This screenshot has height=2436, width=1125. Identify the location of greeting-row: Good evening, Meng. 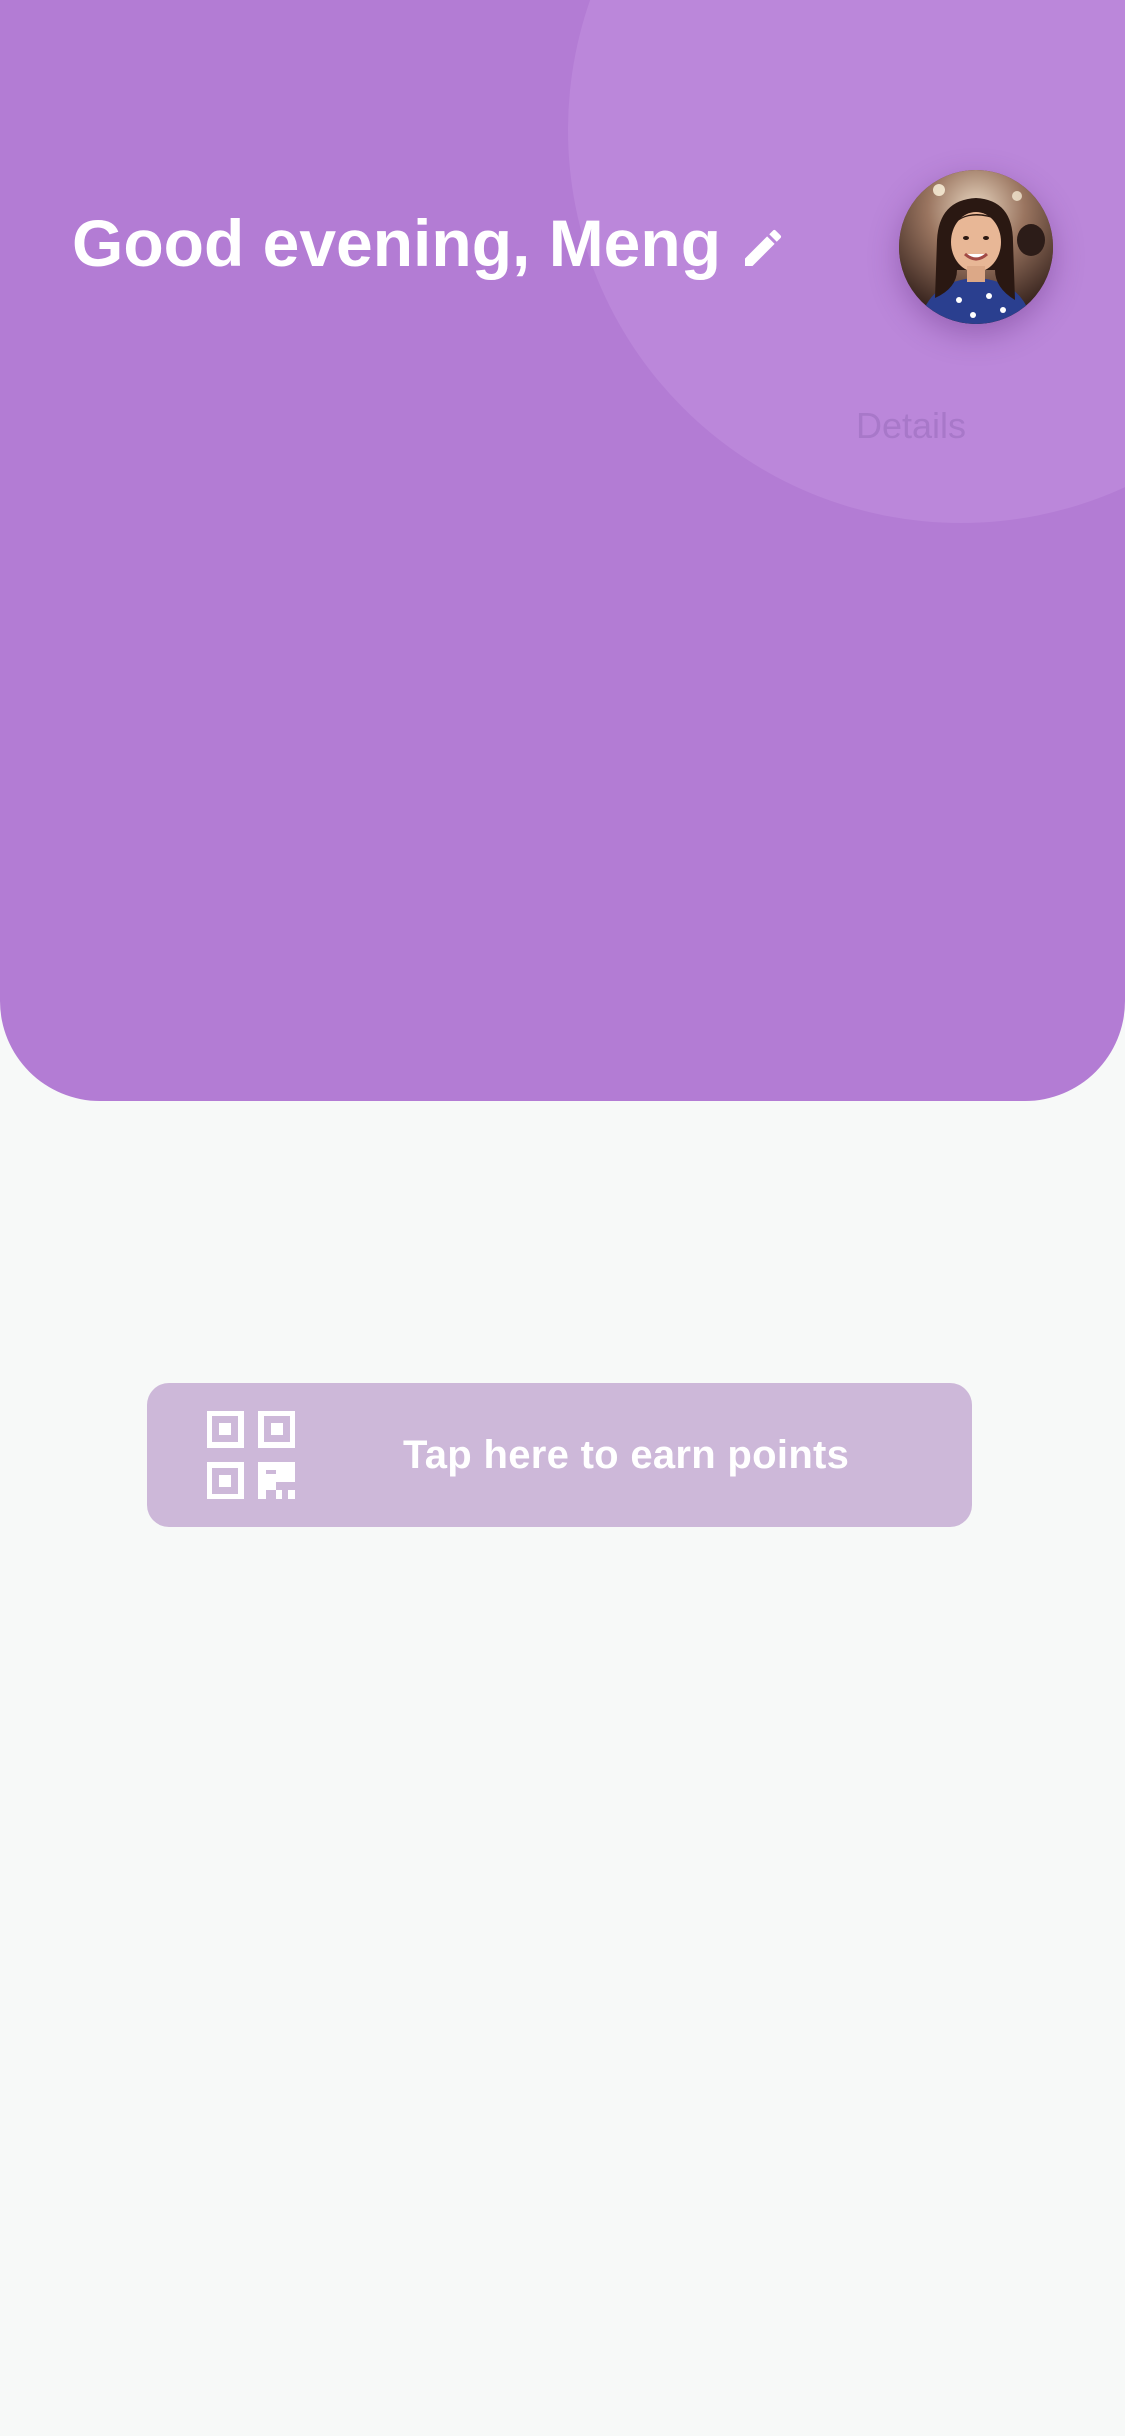
(429, 243).